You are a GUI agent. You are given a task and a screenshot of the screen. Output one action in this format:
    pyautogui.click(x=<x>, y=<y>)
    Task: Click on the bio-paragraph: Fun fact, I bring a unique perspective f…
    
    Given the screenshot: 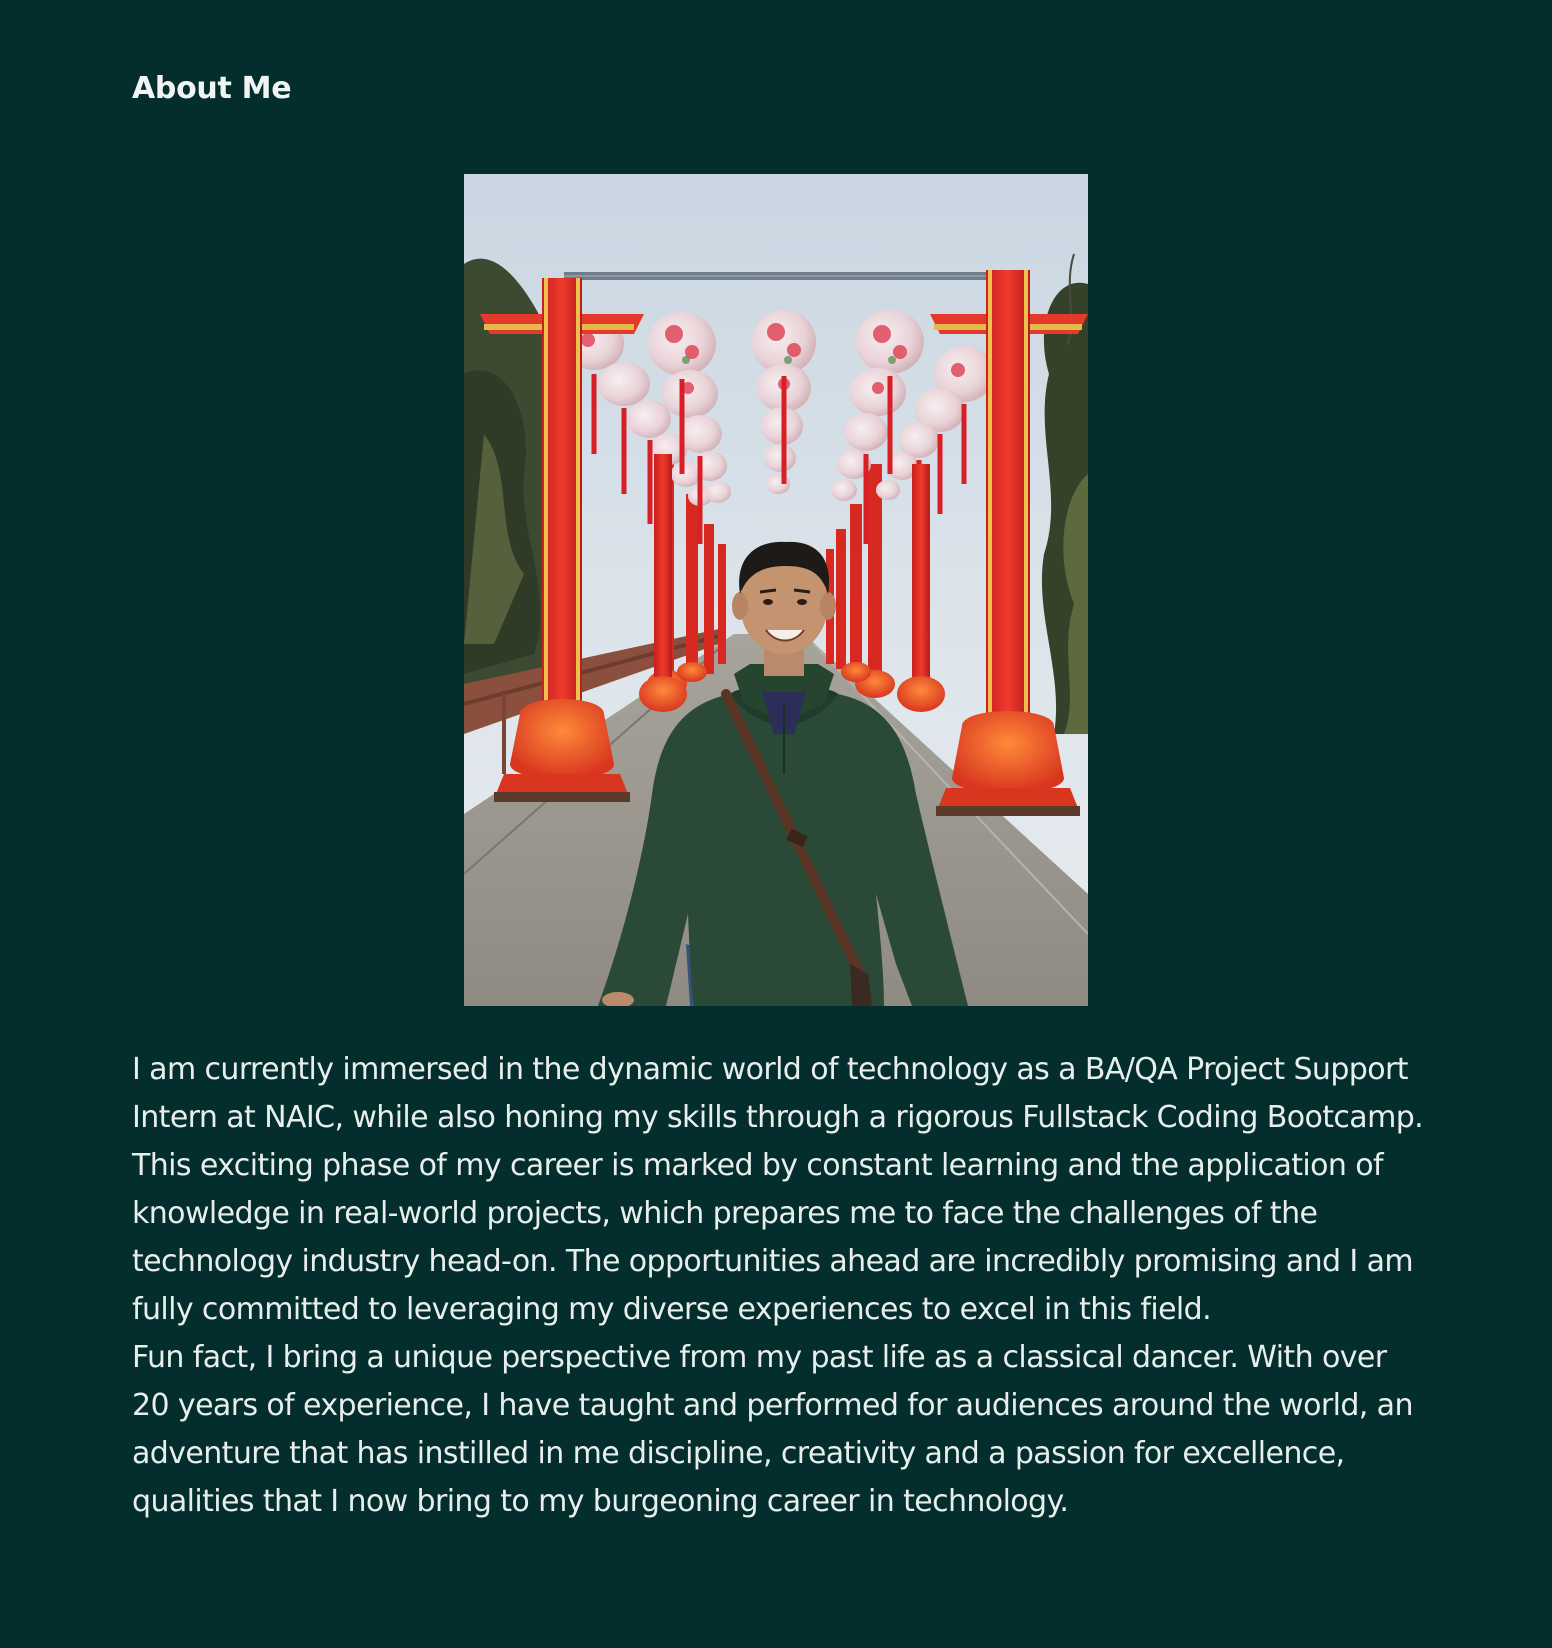 What is the action you would take?
    pyautogui.click(x=772, y=1429)
    